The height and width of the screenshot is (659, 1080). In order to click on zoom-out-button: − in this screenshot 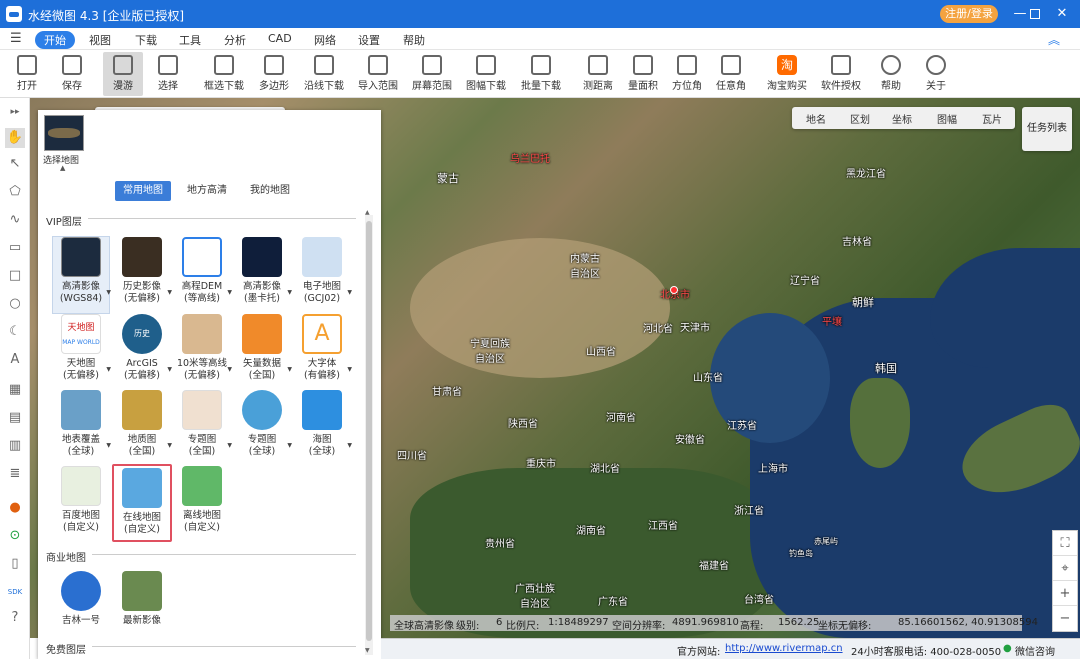, I will do `click(1065, 618)`.